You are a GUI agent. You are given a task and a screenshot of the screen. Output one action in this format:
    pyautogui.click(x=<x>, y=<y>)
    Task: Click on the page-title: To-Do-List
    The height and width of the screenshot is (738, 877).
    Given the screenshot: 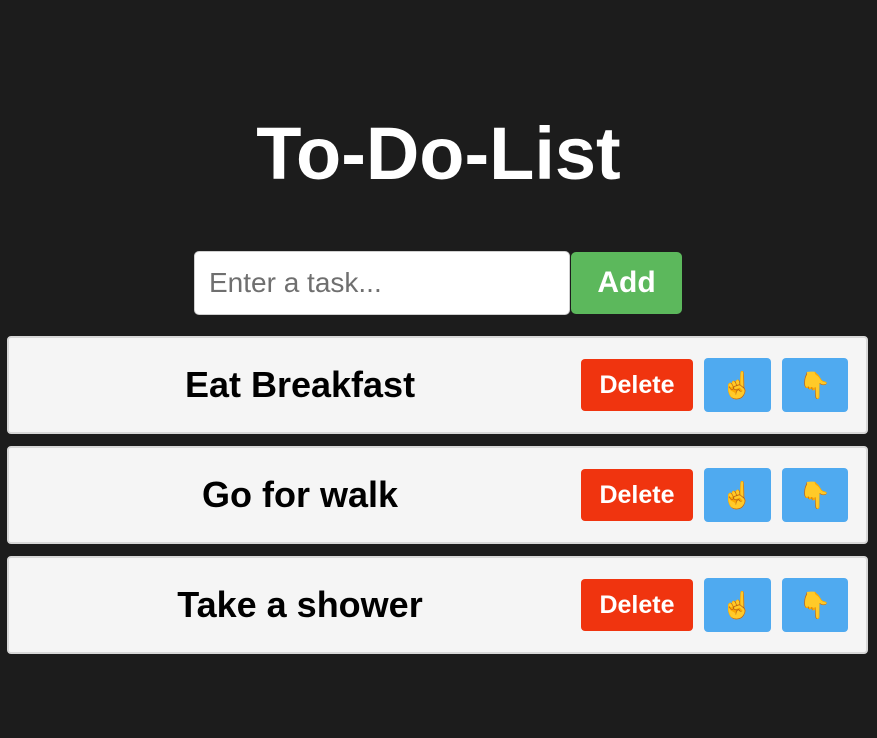 What is the action you would take?
    pyautogui.click(x=438, y=153)
    